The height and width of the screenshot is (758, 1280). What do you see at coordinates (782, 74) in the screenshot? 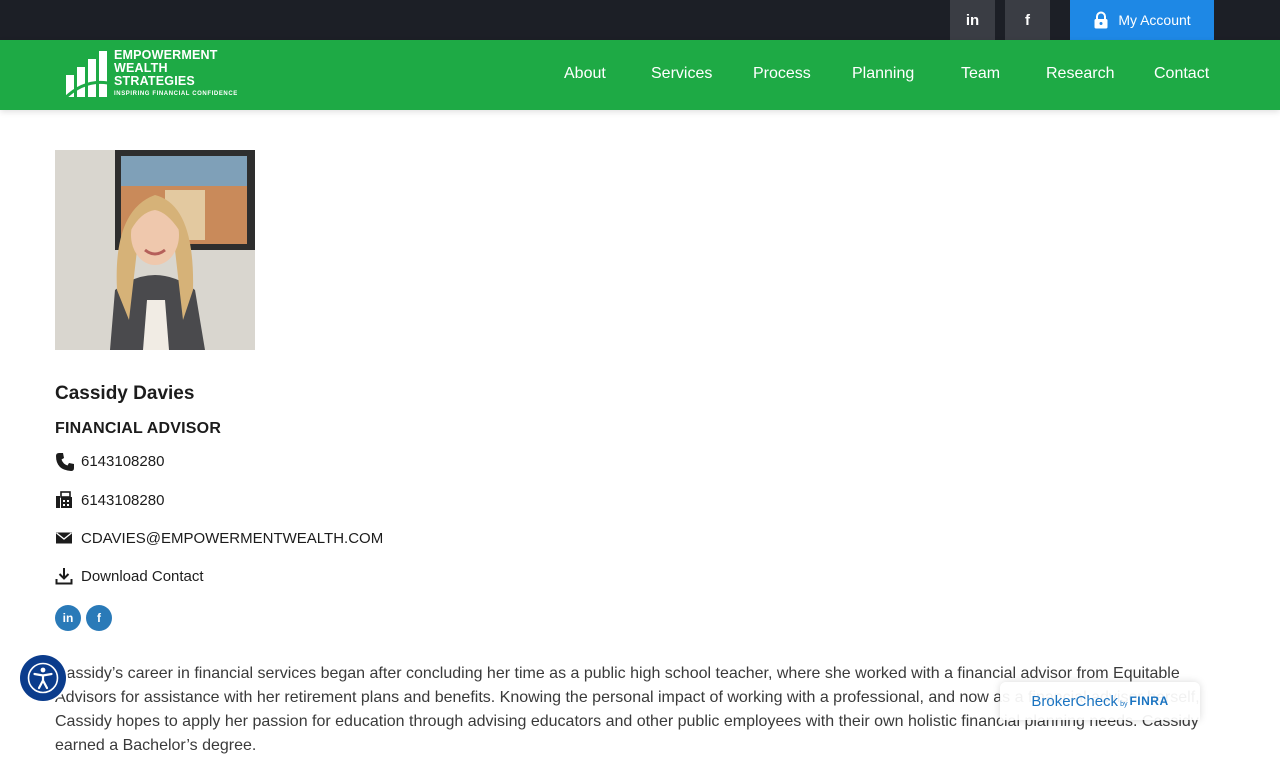
I see `nav-process: Process` at bounding box center [782, 74].